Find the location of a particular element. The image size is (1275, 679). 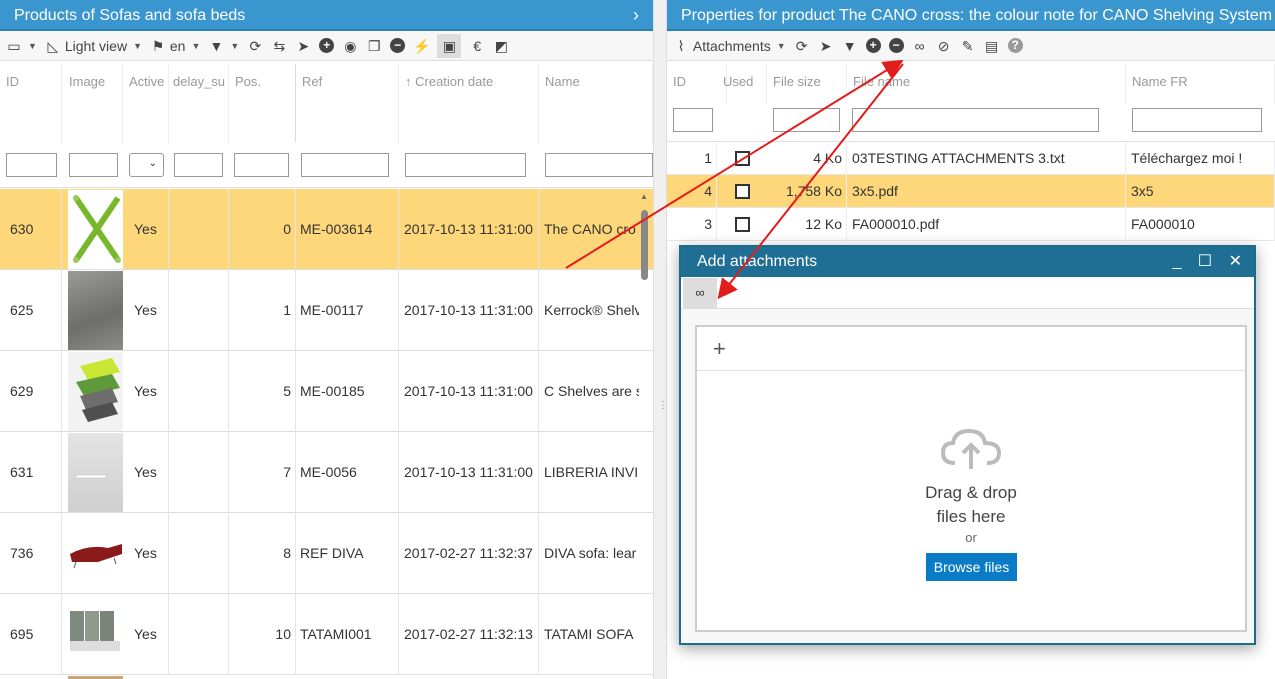

filter-button: ▼ is located at coordinates (850, 46).